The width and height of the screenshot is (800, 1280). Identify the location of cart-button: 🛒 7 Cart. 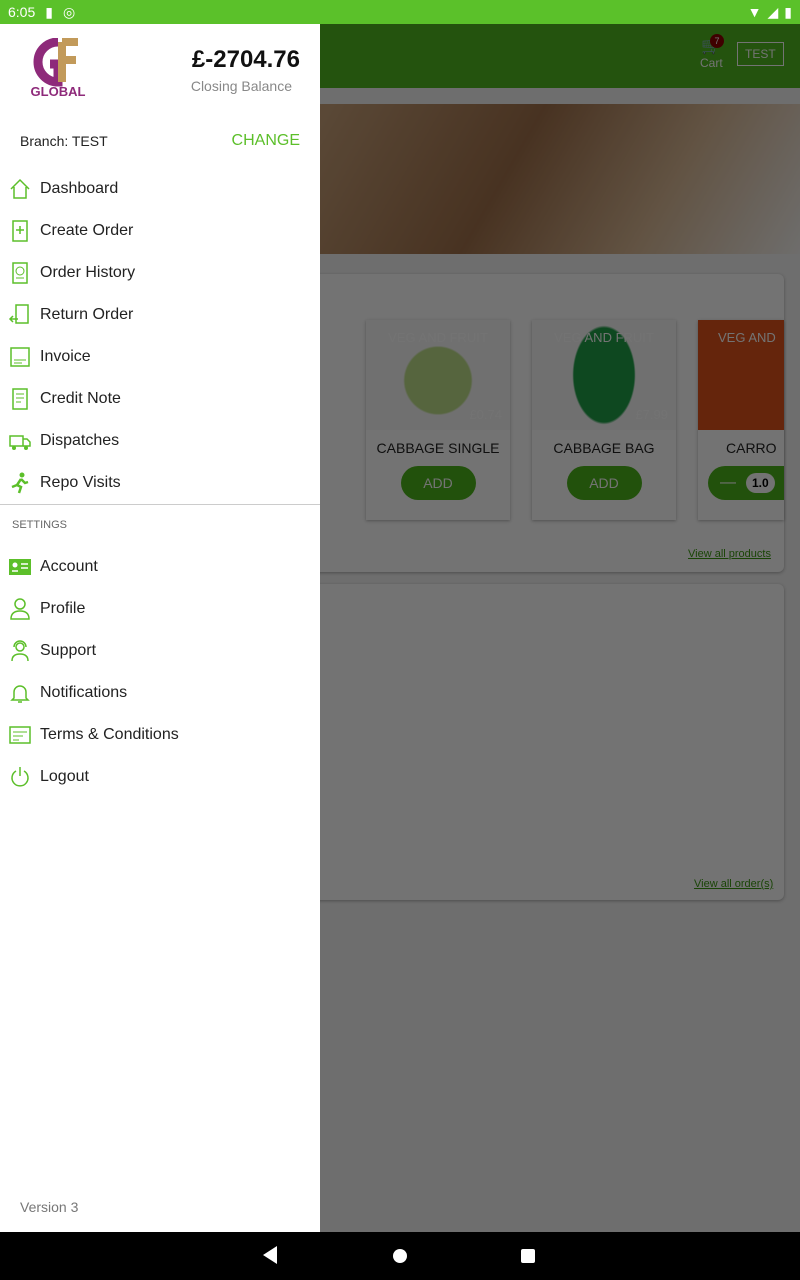
(712, 52).